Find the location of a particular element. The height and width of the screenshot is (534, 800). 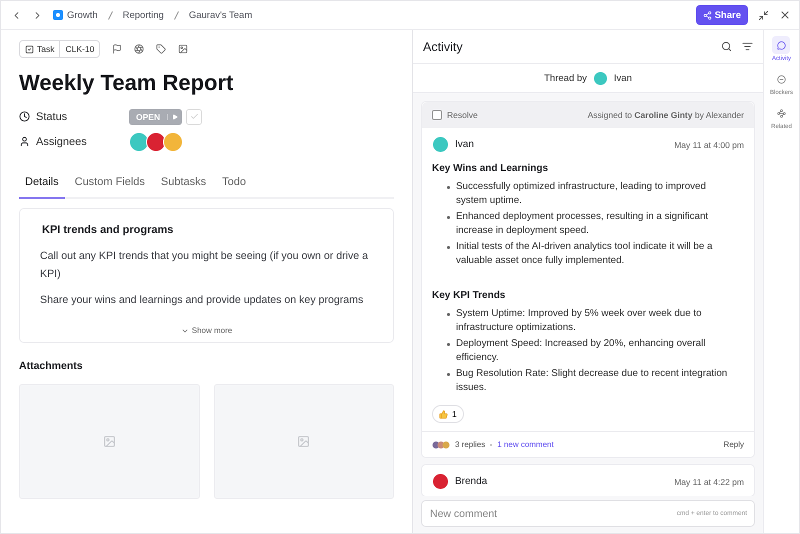

comment-time: May 11 at 4:22 pm is located at coordinates (709, 481).